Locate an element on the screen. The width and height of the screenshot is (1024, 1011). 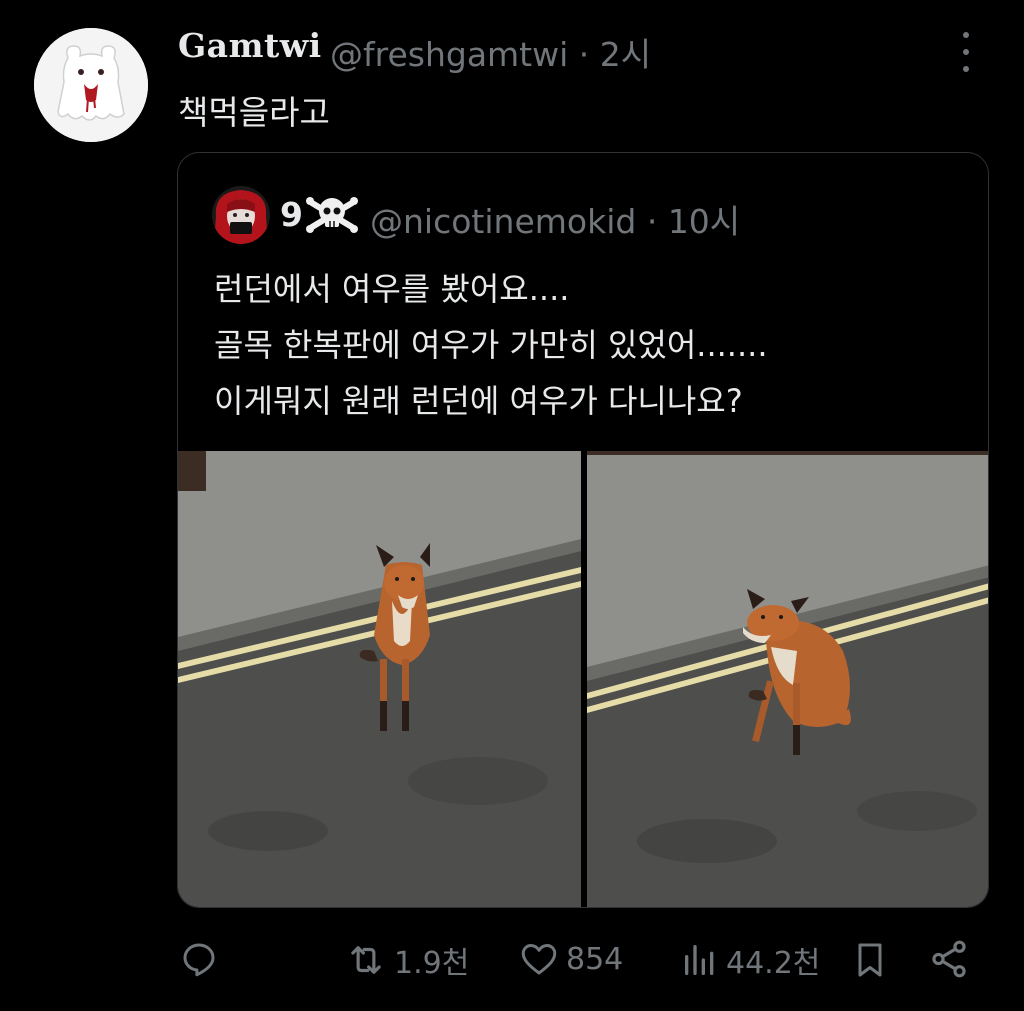
like-count: 854 is located at coordinates (595, 959).